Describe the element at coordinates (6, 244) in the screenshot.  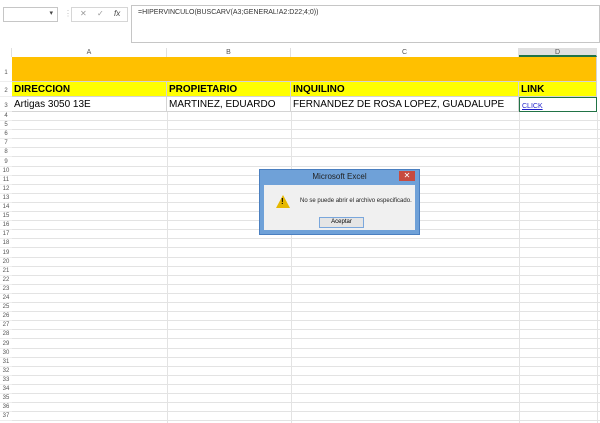
I see `row-header: 18` at that location.